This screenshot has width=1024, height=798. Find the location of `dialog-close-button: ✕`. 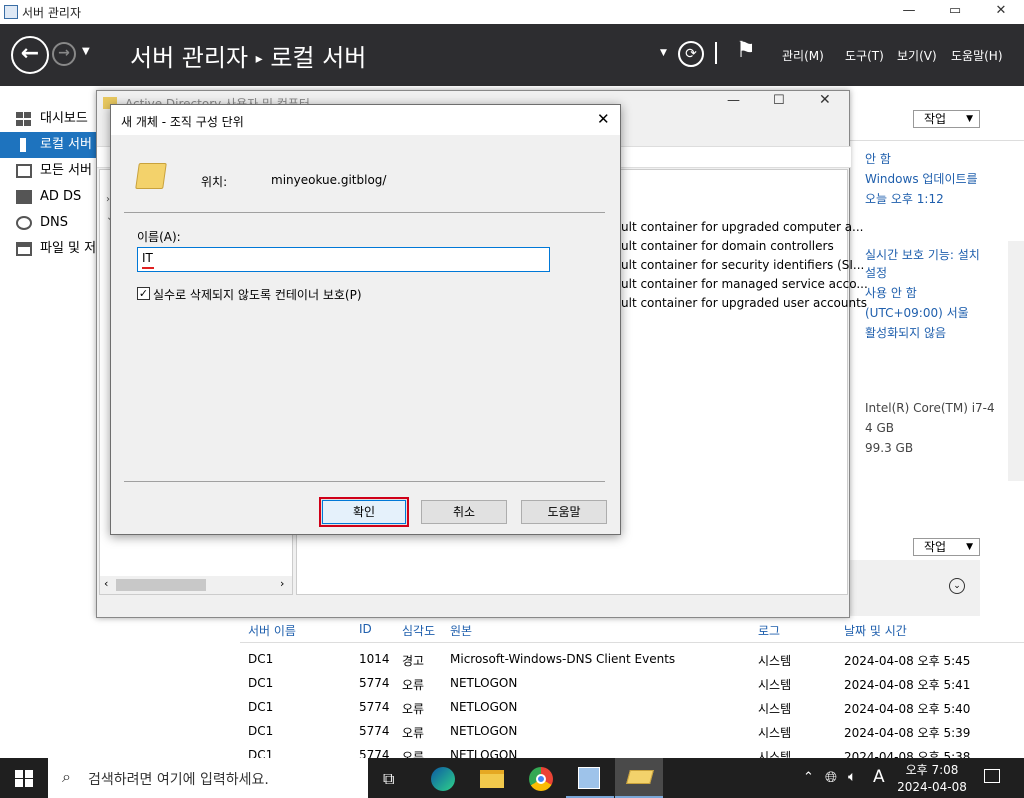

dialog-close-button: ✕ is located at coordinates (603, 119).